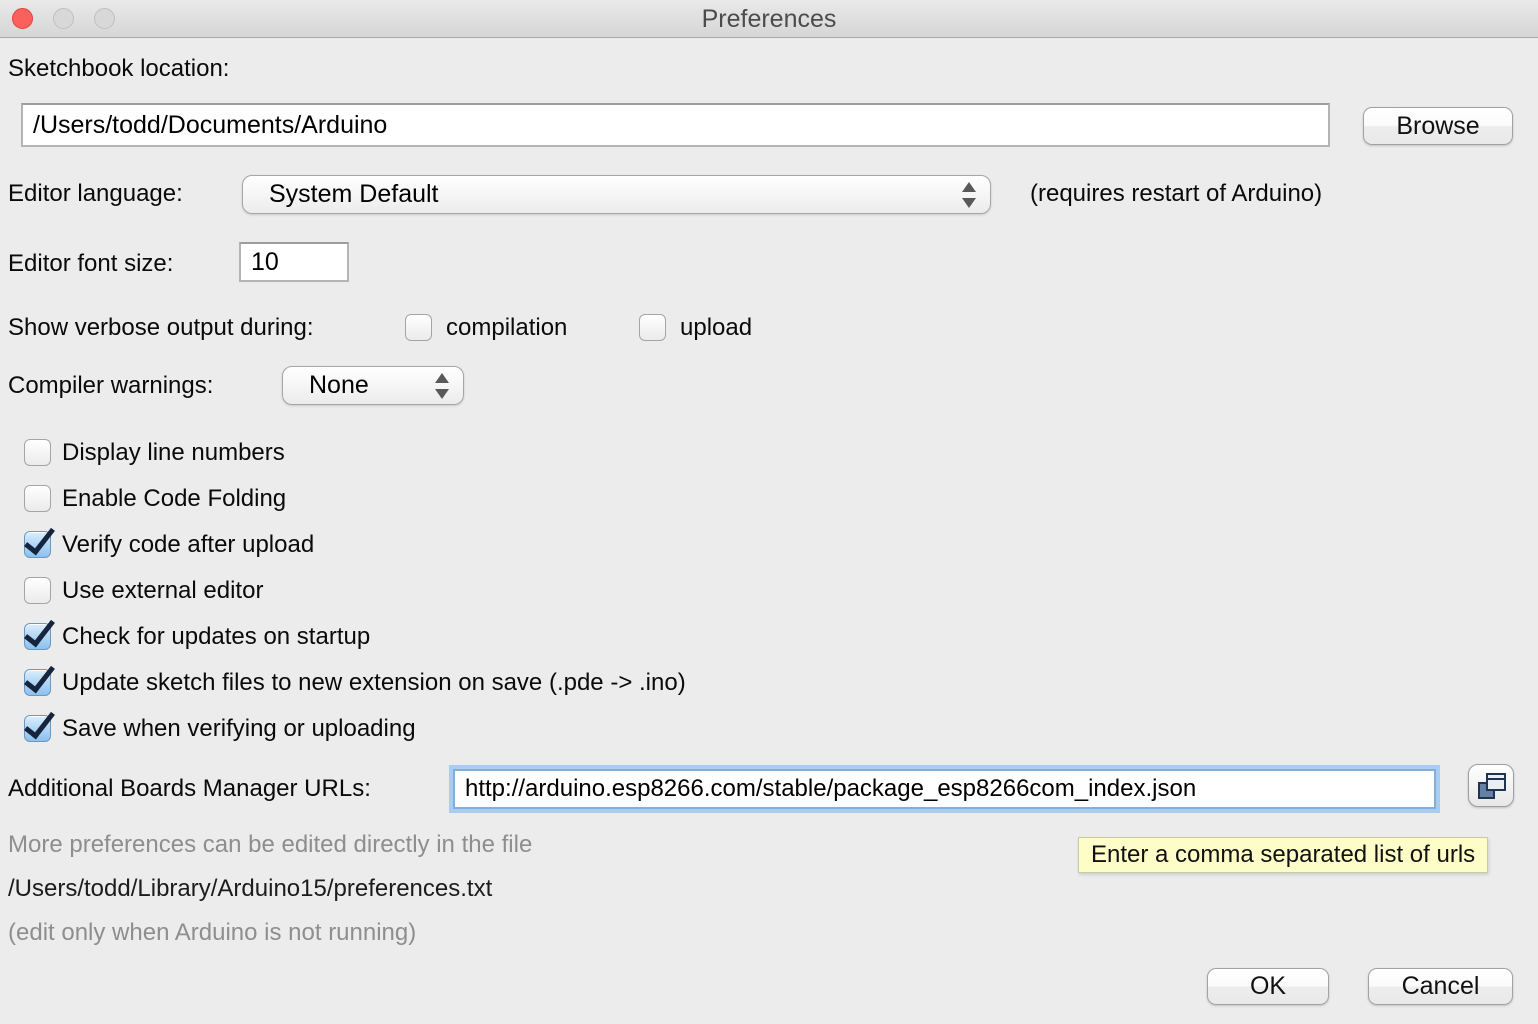 The height and width of the screenshot is (1024, 1538). I want to click on check-for-updates-checkbox, so click(37, 636).